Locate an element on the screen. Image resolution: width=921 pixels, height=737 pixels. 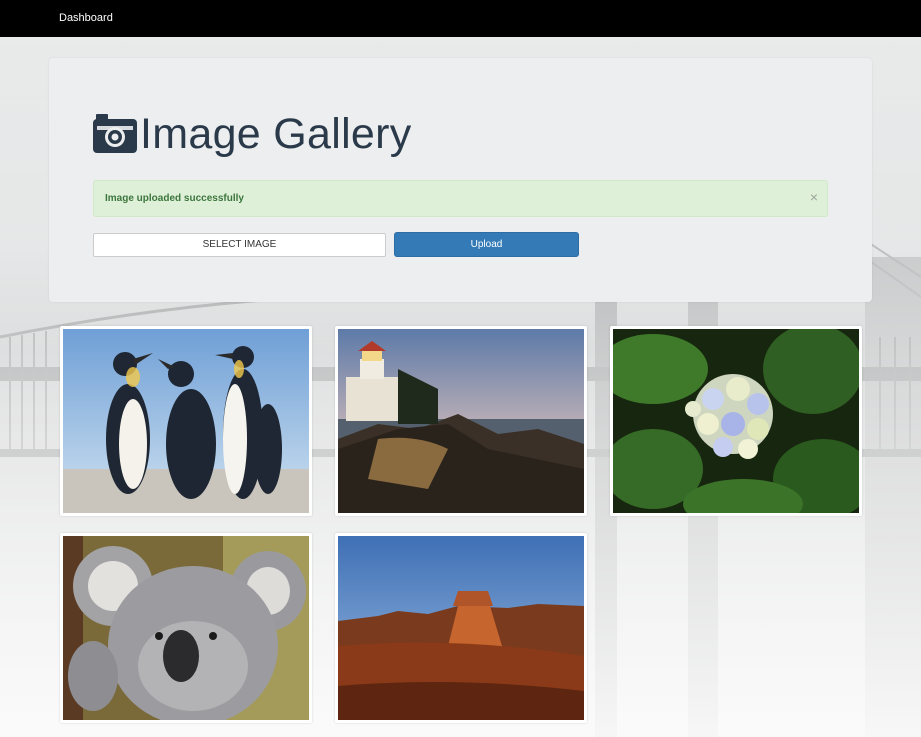
gallery-image-hydrangea is located at coordinates (736, 421).